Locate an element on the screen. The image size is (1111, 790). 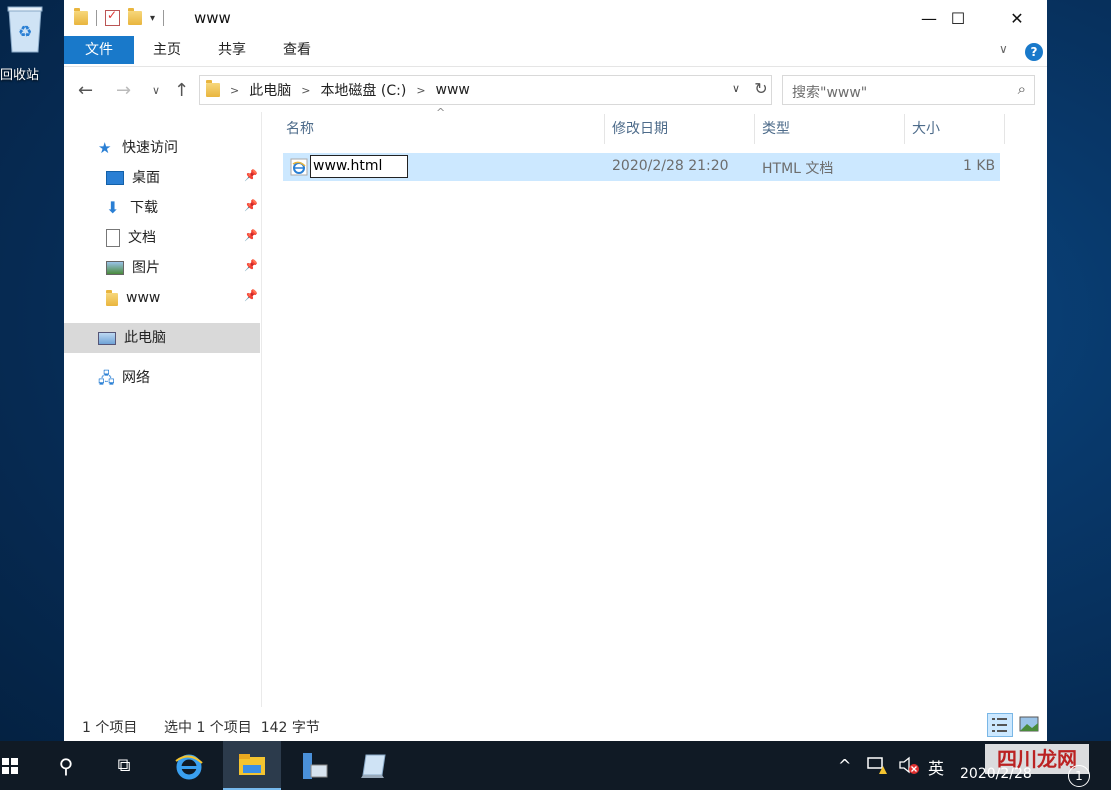
show-hidden-icons-icon: ^ is located at coordinates (844, 765).